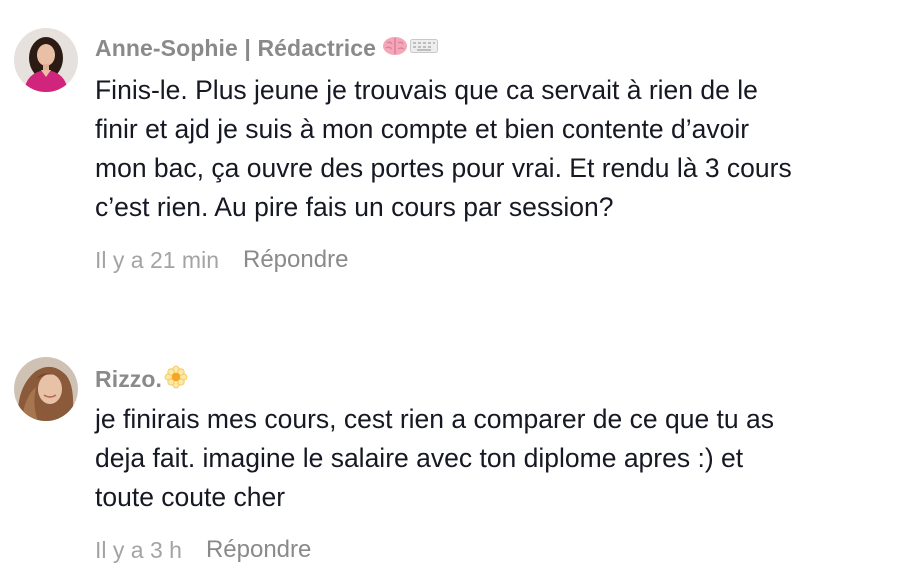 Image resolution: width=922 pixels, height=584 pixels. What do you see at coordinates (128, 379) in the screenshot?
I see `author-name: Rizzo.` at bounding box center [128, 379].